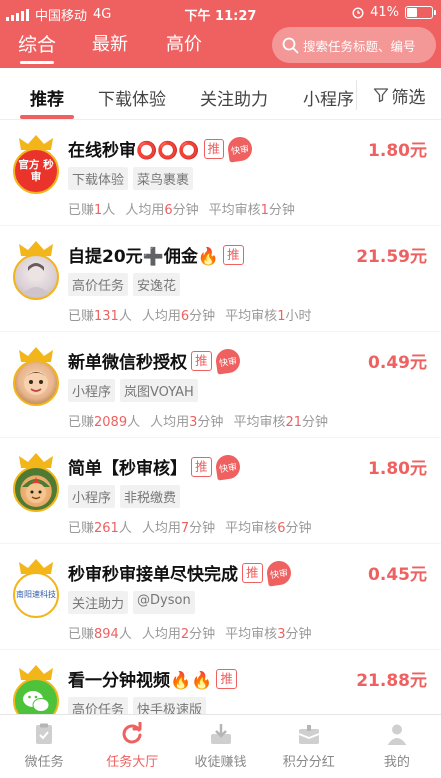 This screenshot has height=778, width=441. Describe the element at coordinates (298, 316) in the screenshot. I see `review-unit: 小时` at that location.